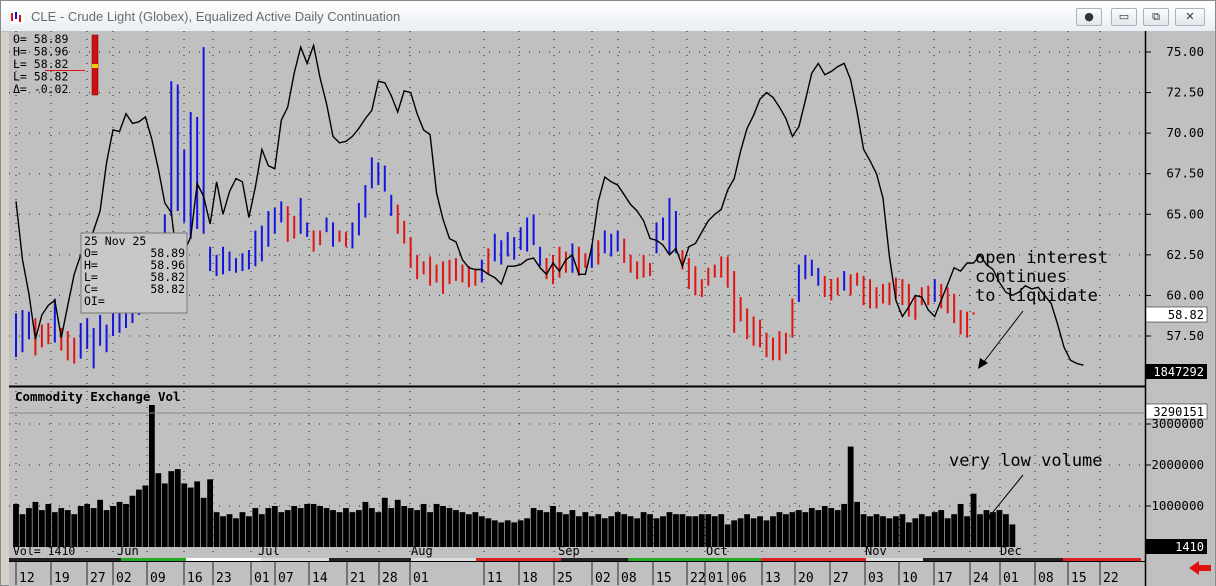  What do you see at coordinates (1178, 412) in the screenshot?
I see `max-volume-label: 3290151` at bounding box center [1178, 412].